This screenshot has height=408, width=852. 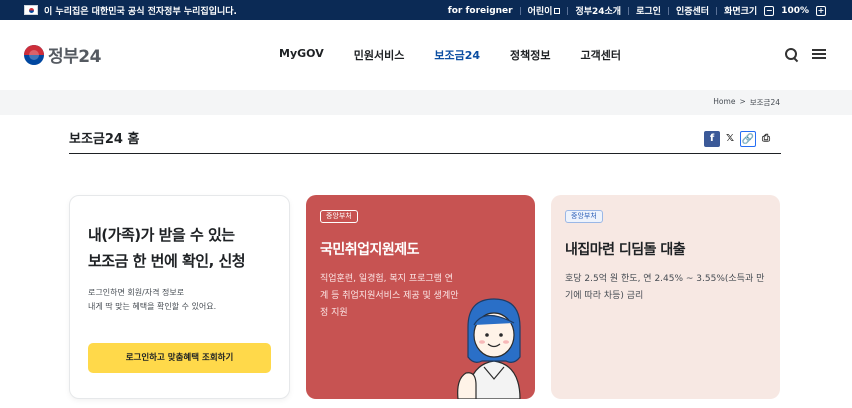 I want to click on zoom-label: 화면크기, so click(x=741, y=12).